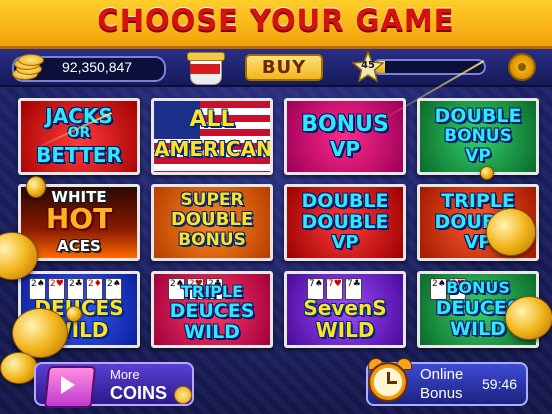  I want to click on game-tile-bonus-vp: BONUS VP, so click(345, 136).